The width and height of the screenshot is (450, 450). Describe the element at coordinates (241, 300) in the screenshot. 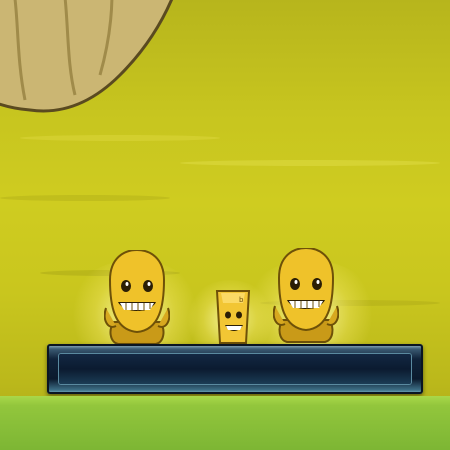

I see `svg-text: b` at that location.